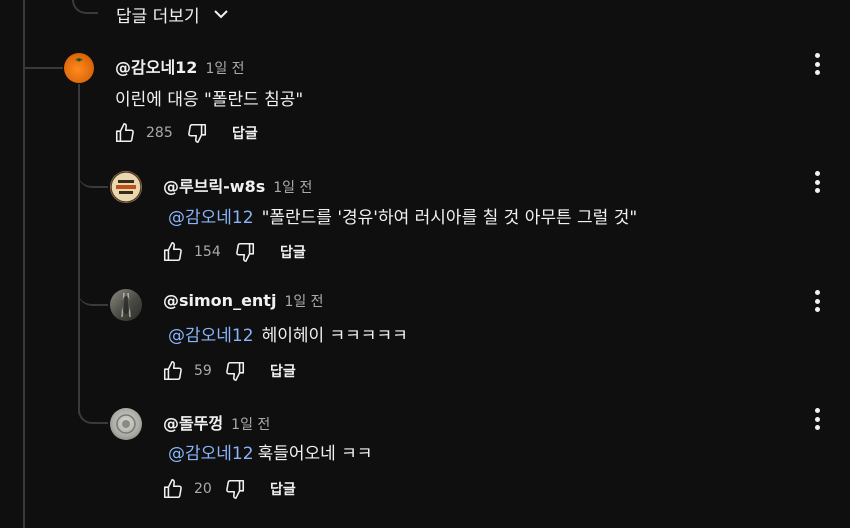 This screenshot has height=528, width=850. Describe the element at coordinates (79, 249) in the screenshot. I see `thread-line-inner` at that location.